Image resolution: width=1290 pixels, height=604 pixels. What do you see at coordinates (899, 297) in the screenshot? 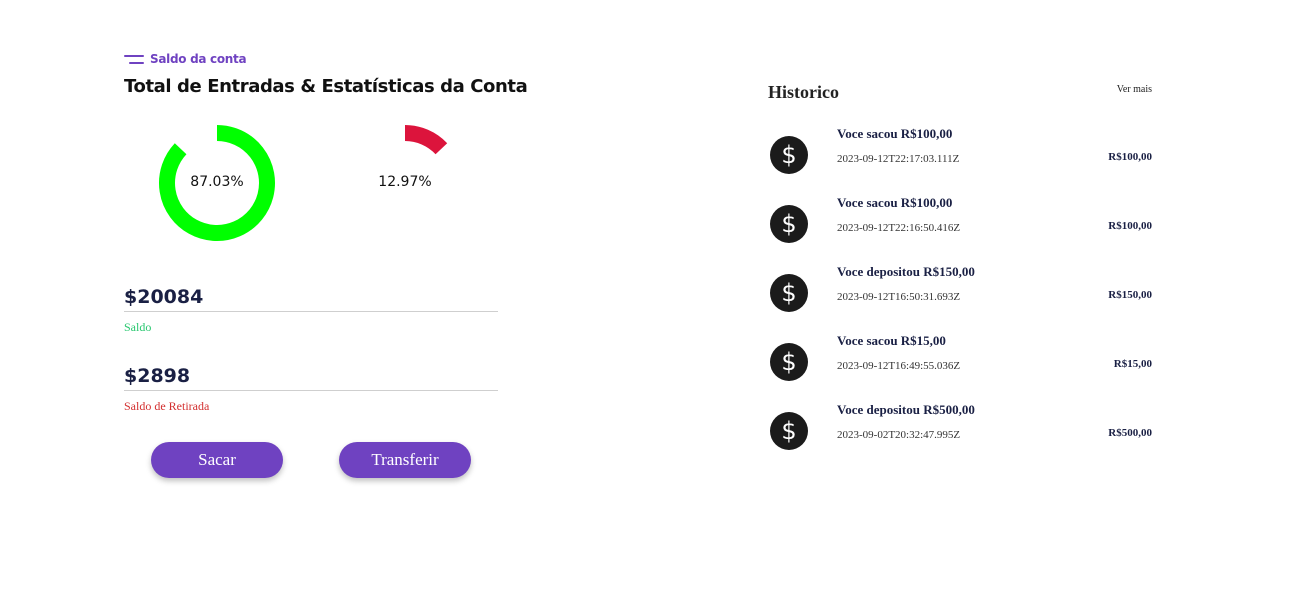
I see `history-item-date: 2023-09-12T16:50:31.693Z` at bounding box center [899, 297].